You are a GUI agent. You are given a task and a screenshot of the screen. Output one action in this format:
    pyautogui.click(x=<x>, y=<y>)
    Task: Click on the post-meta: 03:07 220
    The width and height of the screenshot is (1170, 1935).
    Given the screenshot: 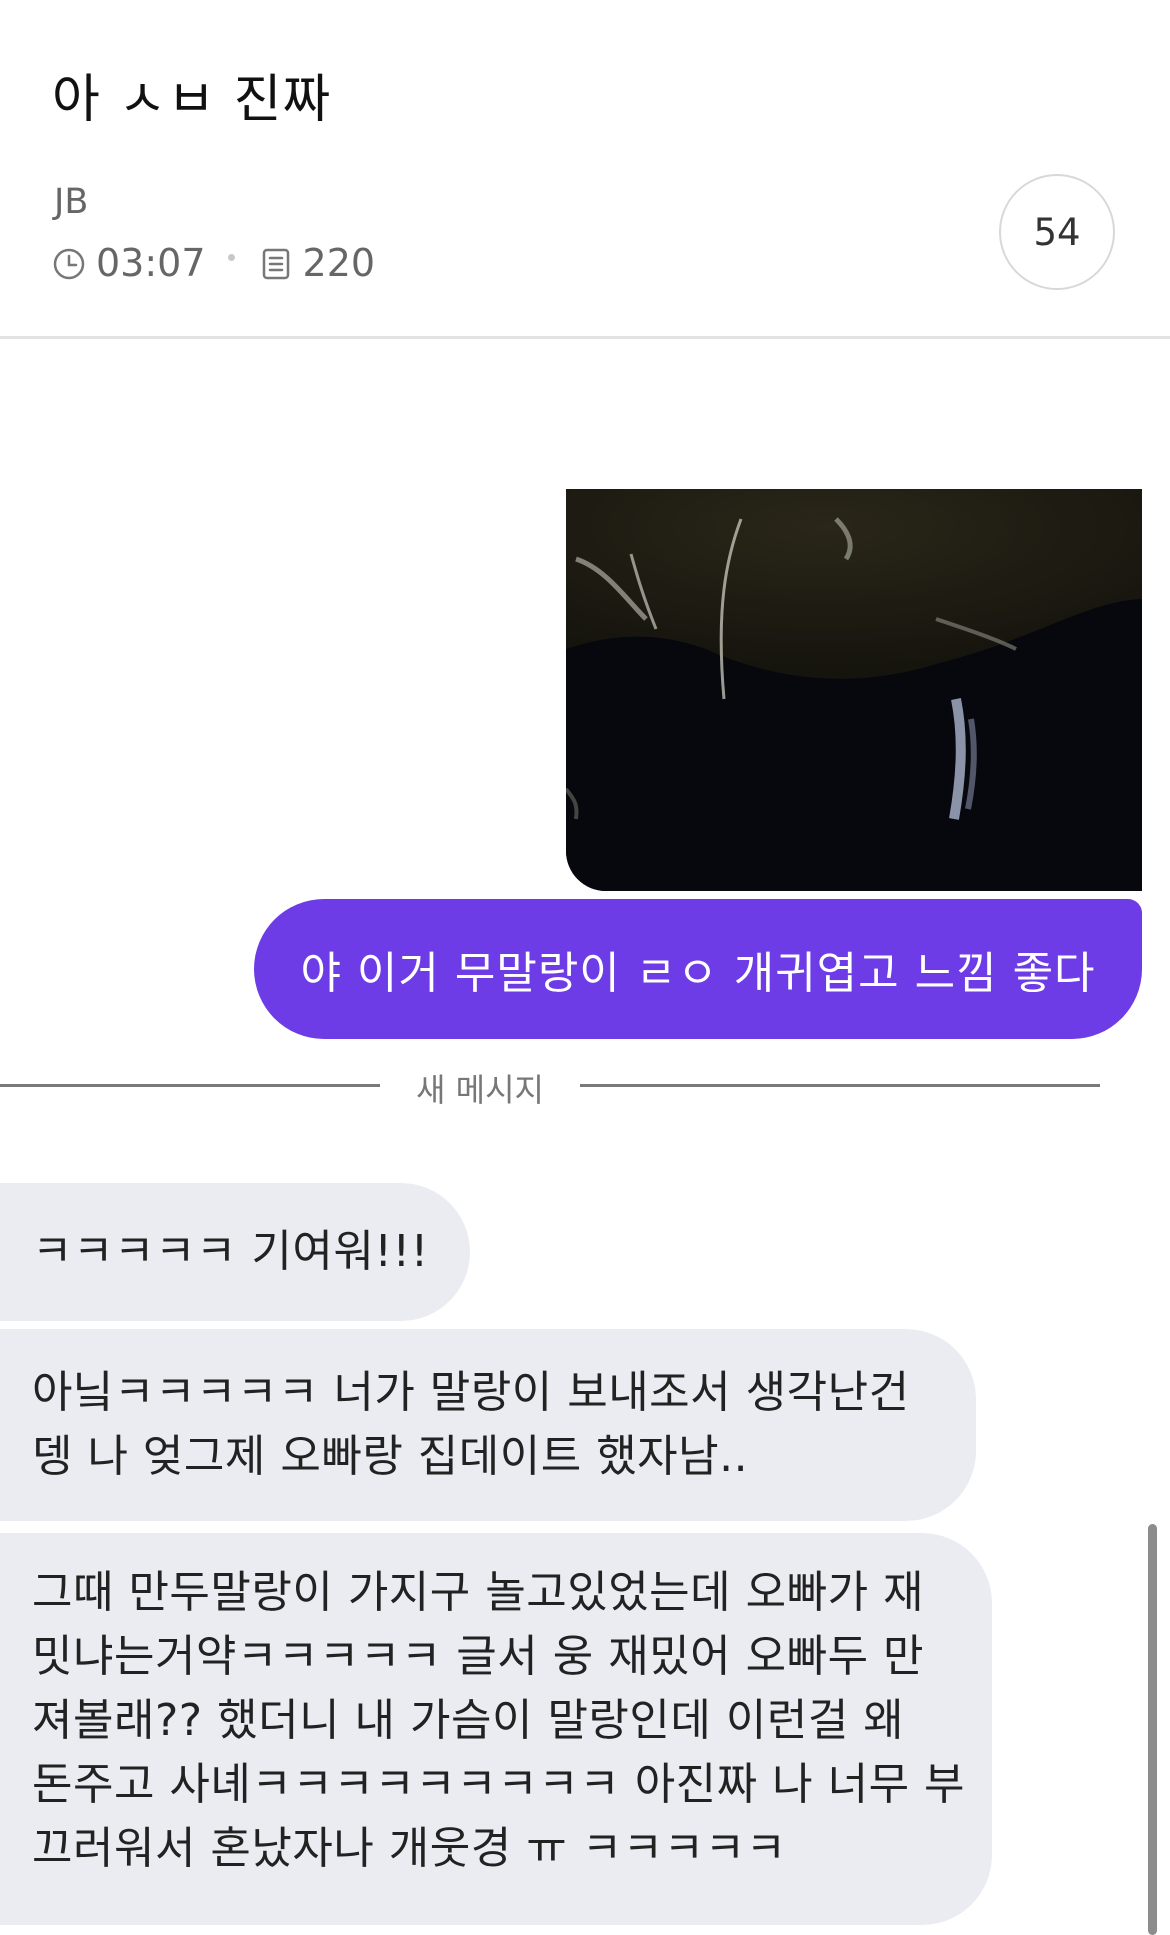 What is the action you would take?
    pyautogui.click(x=213, y=263)
    